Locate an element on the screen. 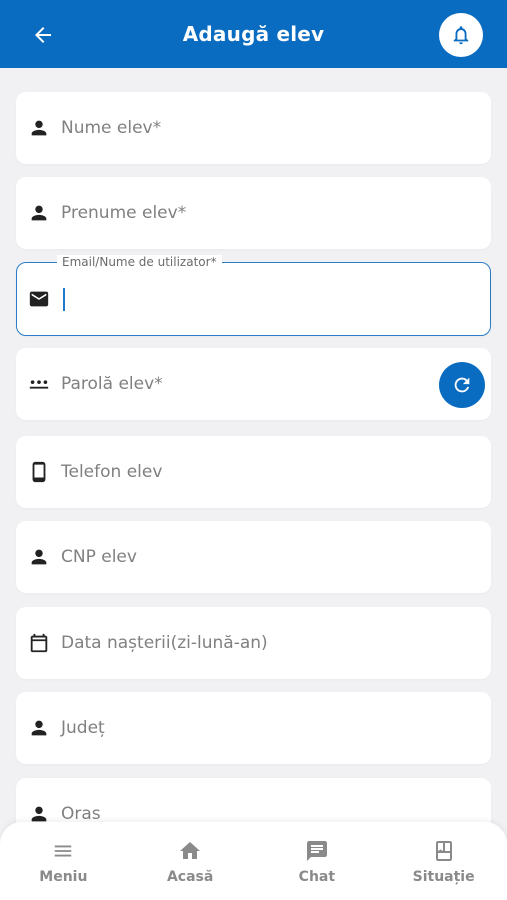  generate-password-button is located at coordinates (462, 385).